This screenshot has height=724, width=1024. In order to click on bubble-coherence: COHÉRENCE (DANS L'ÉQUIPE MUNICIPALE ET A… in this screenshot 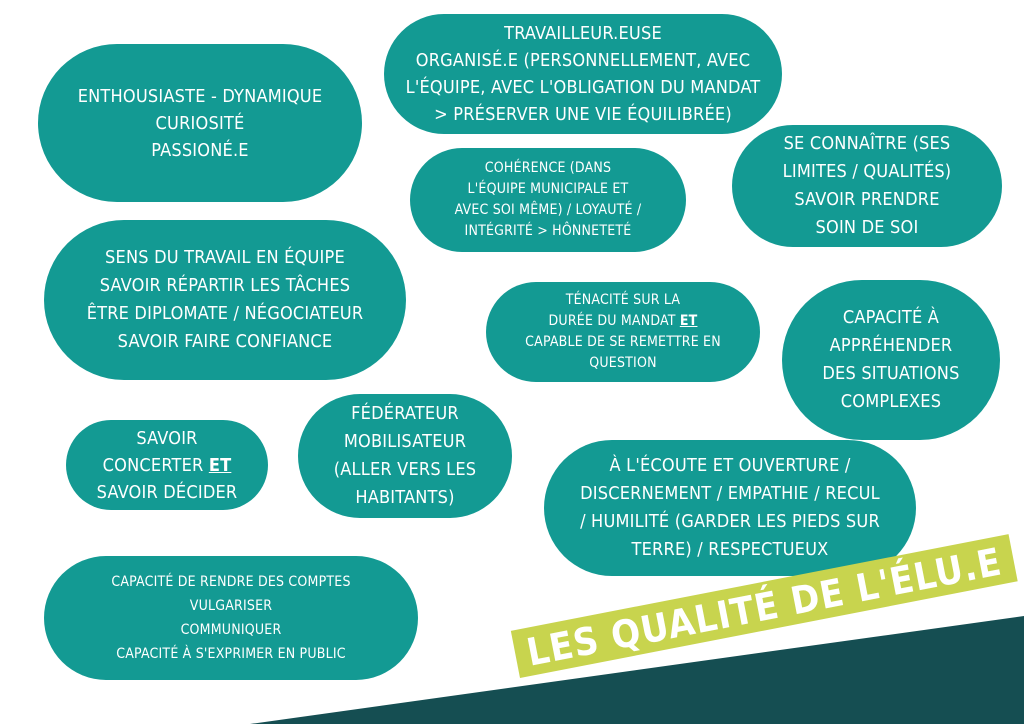, I will do `click(548, 200)`.